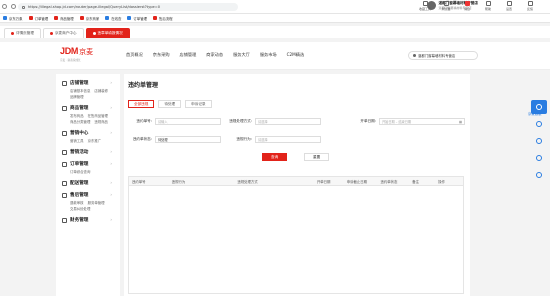 This screenshot has height=296, width=550. Describe the element at coordinates (288, 121) in the screenshot. I see `type-select: 请选择` at that location.